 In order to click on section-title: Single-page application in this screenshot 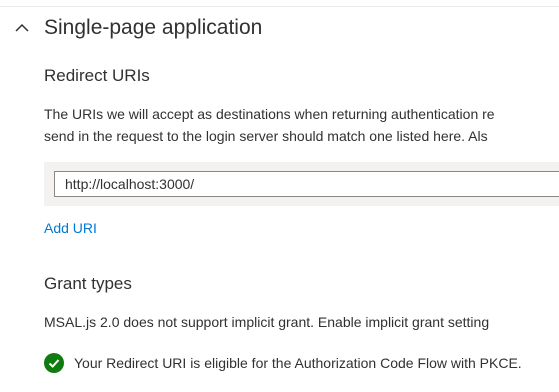, I will do `click(153, 27)`.